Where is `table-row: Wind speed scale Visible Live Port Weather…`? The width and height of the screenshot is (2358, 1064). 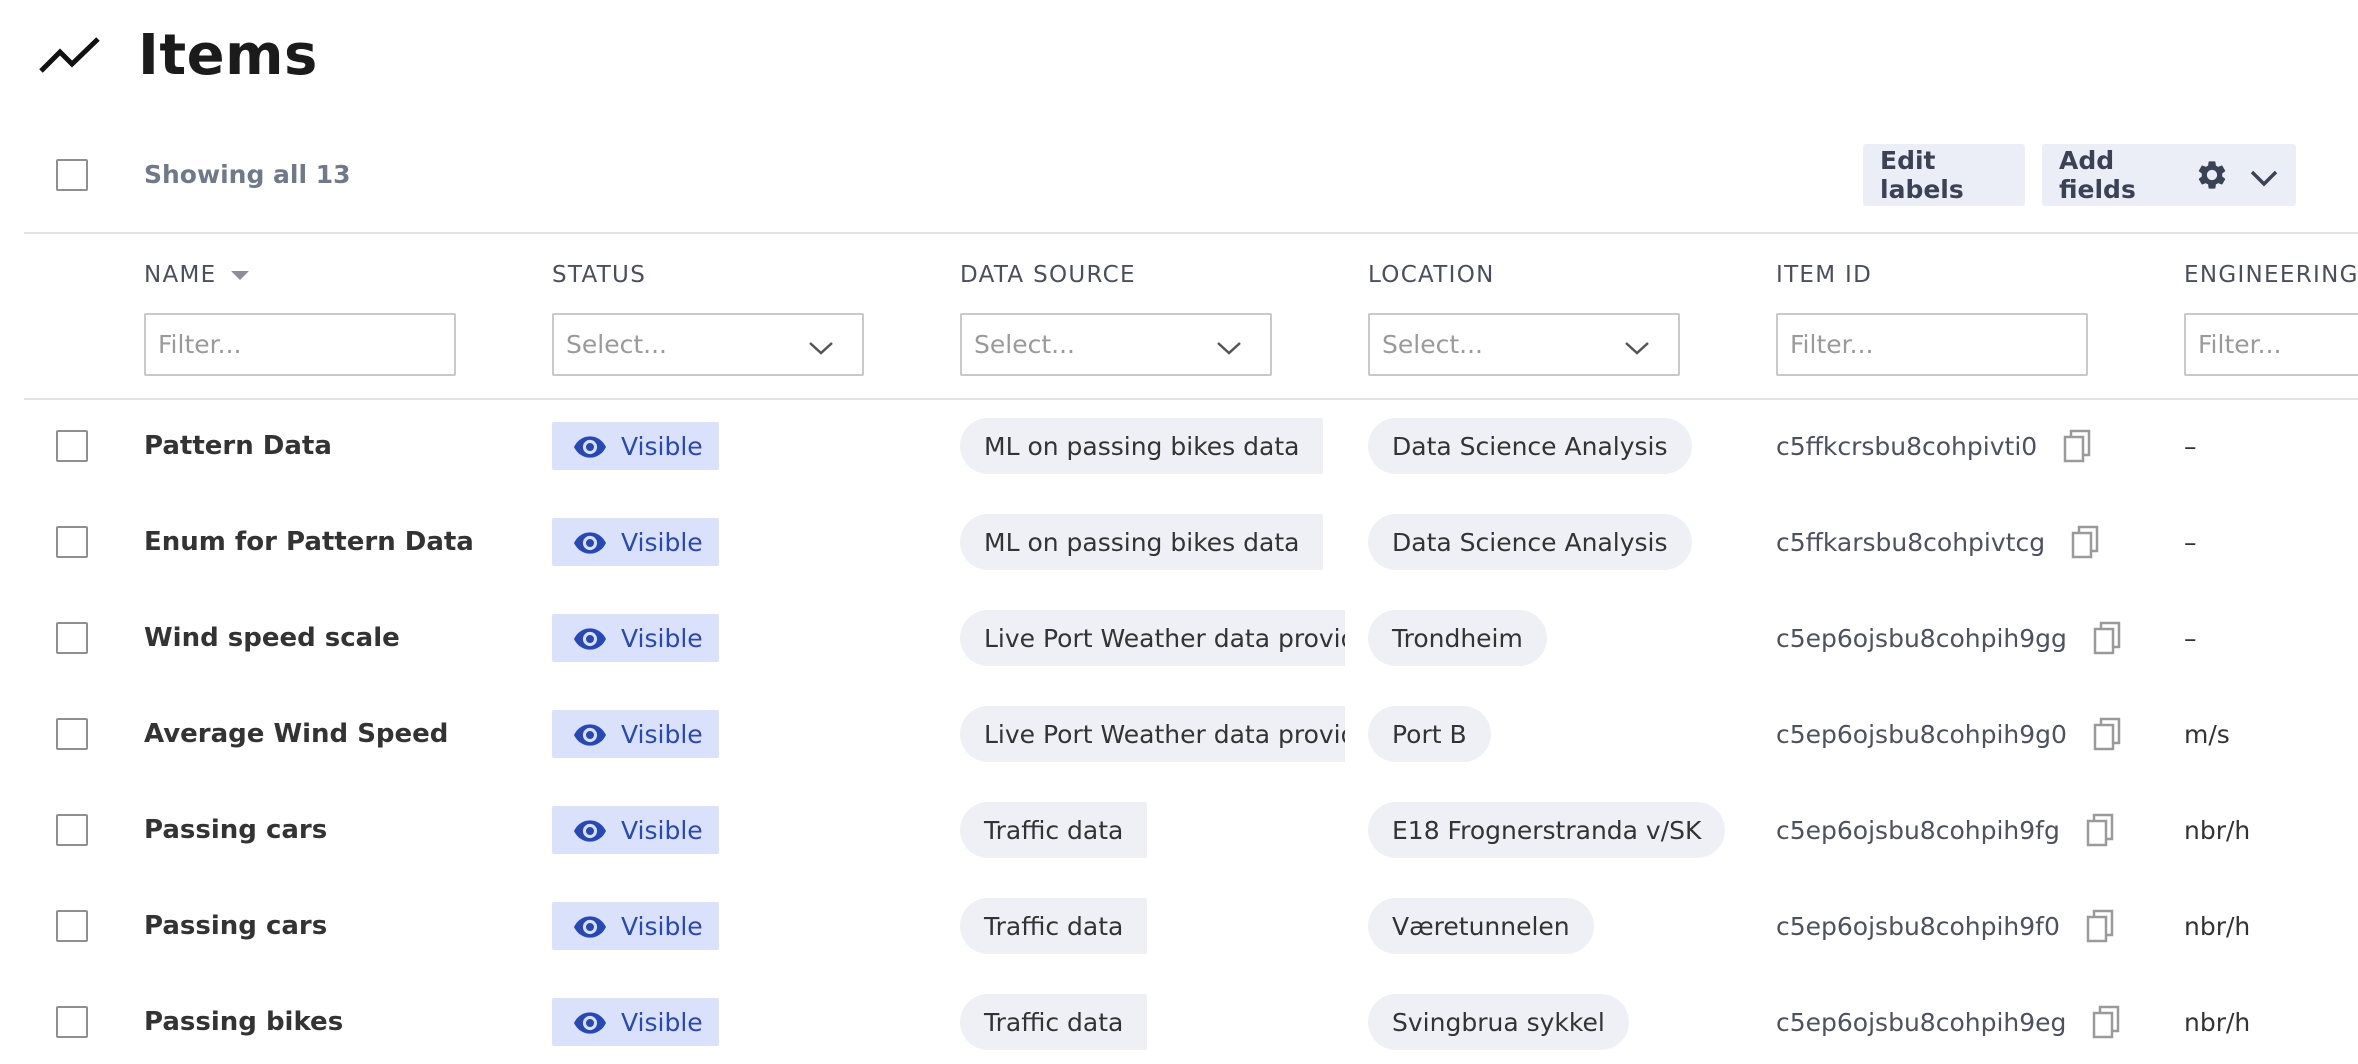
table-row: Wind speed scale Visible Live Port Weather… is located at coordinates (1179, 638).